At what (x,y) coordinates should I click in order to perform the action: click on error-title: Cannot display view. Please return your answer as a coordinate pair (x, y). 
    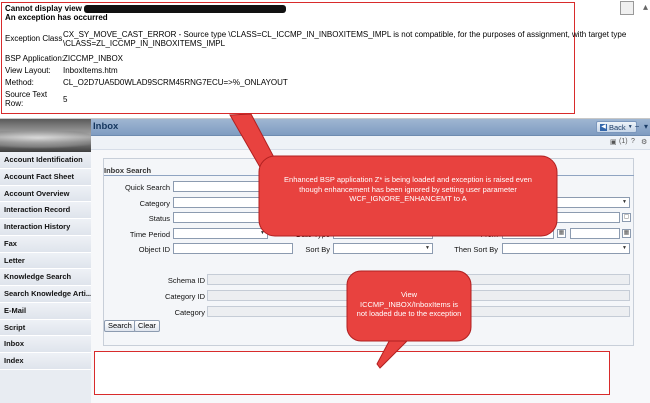
    Looking at the image, I should click on (145, 8).